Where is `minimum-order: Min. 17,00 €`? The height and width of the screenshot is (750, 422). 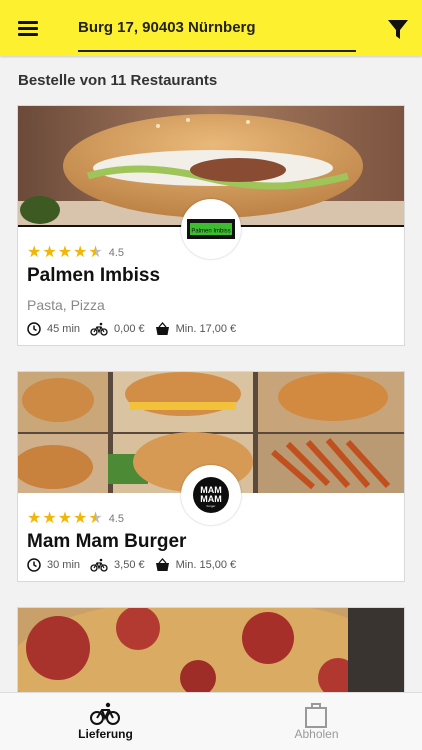
minimum-order: Min. 17,00 € is located at coordinates (206, 329).